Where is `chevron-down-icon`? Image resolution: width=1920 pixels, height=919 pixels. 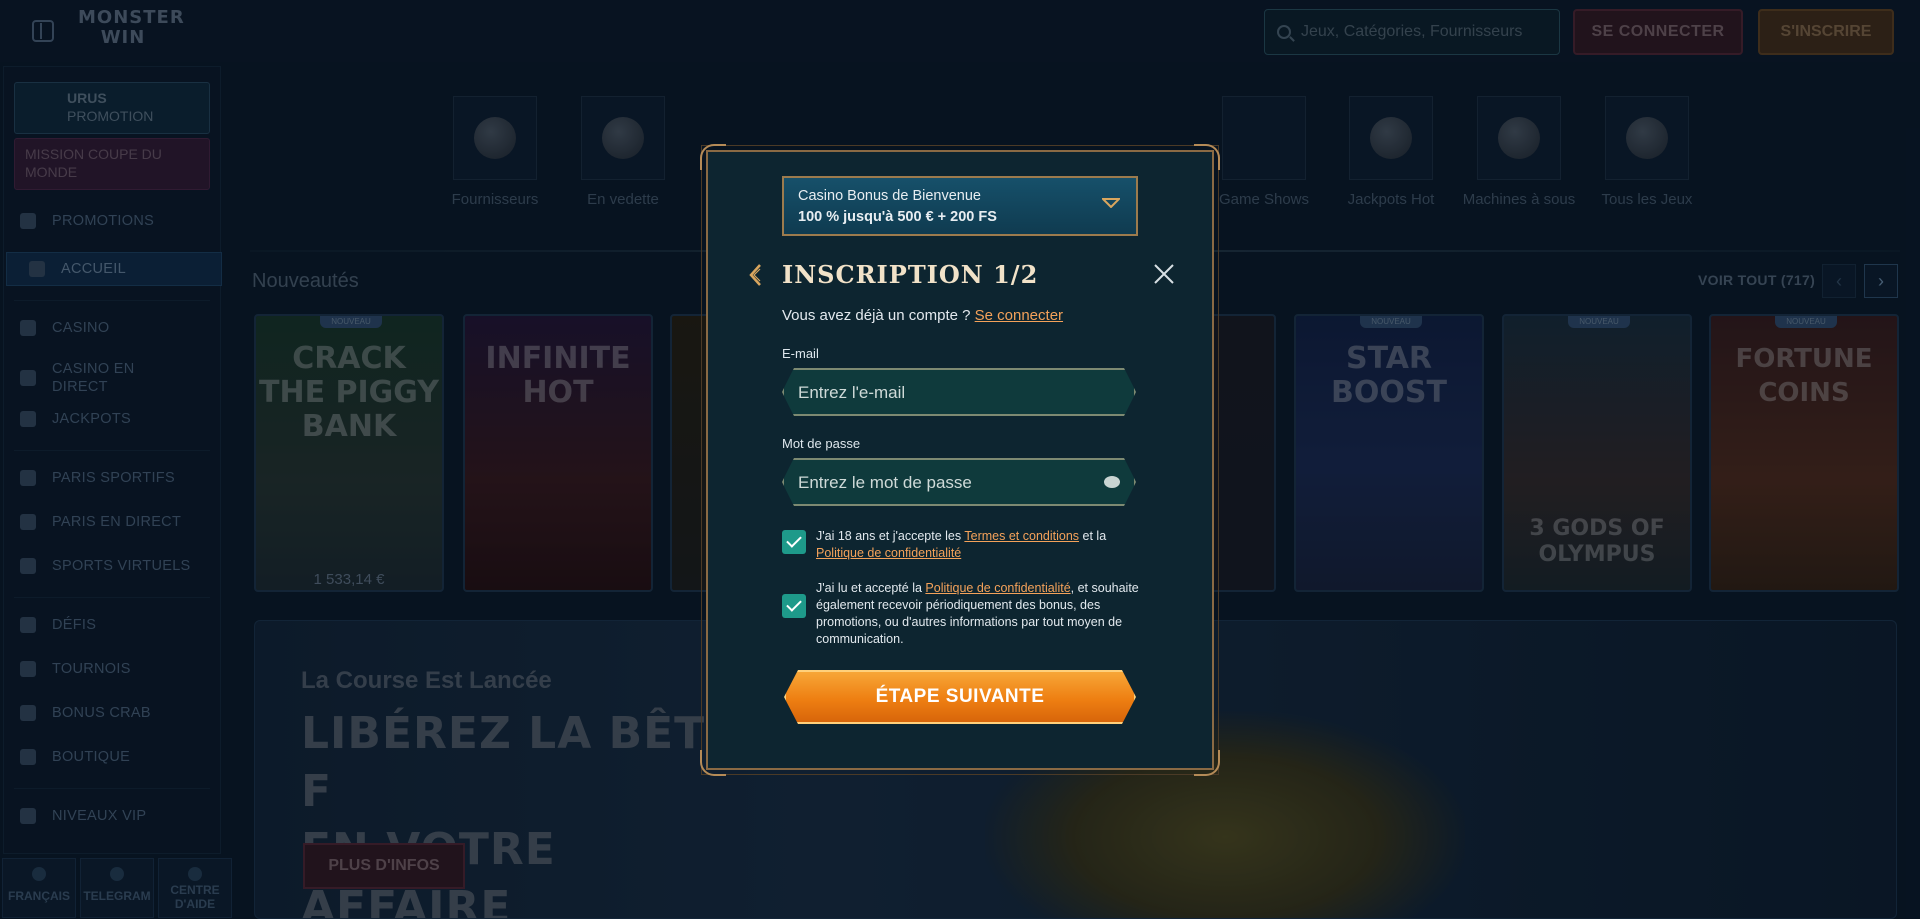
chevron-down-icon is located at coordinates (1111, 203).